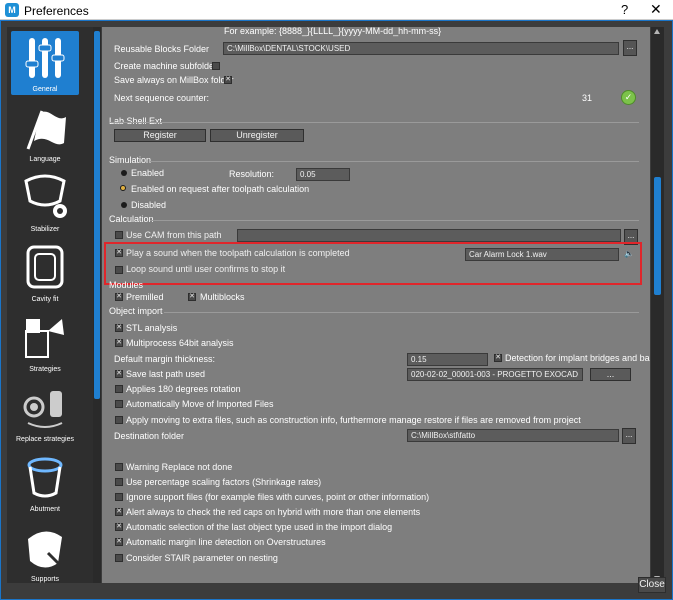  Describe the element at coordinates (513, 435) in the screenshot. I see `destination-folder-field: C:\MillBox\stl\fatto` at that location.